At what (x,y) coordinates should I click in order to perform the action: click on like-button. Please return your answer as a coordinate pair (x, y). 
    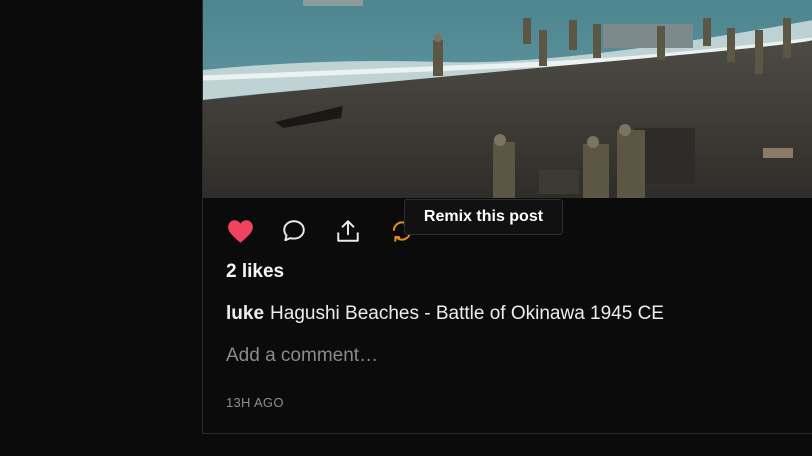
    Looking at the image, I should click on (240, 231).